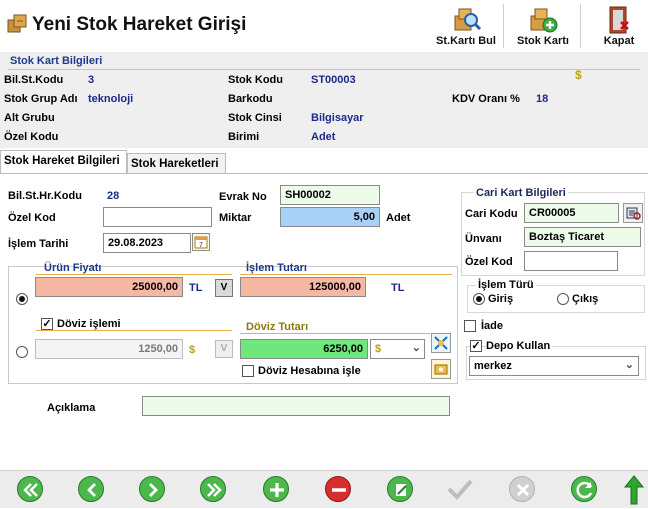 The height and width of the screenshot is (509, 648). Describe the element at coordinates (134, 274) in the screenshot. I see `urun-fiyati-underline` at that location.